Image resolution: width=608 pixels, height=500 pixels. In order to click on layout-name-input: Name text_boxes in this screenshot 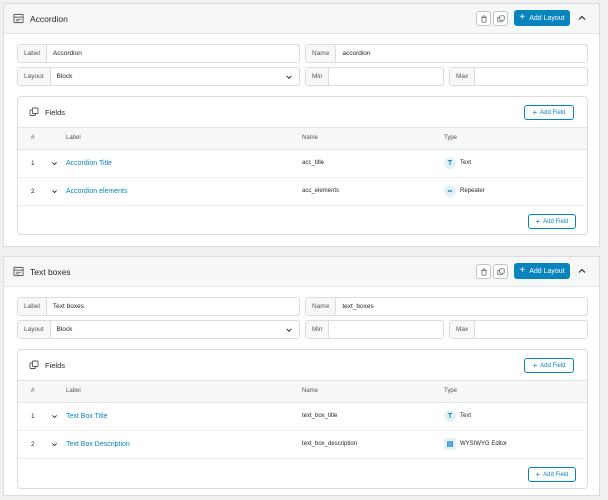, I will do `click(446, 306)`.